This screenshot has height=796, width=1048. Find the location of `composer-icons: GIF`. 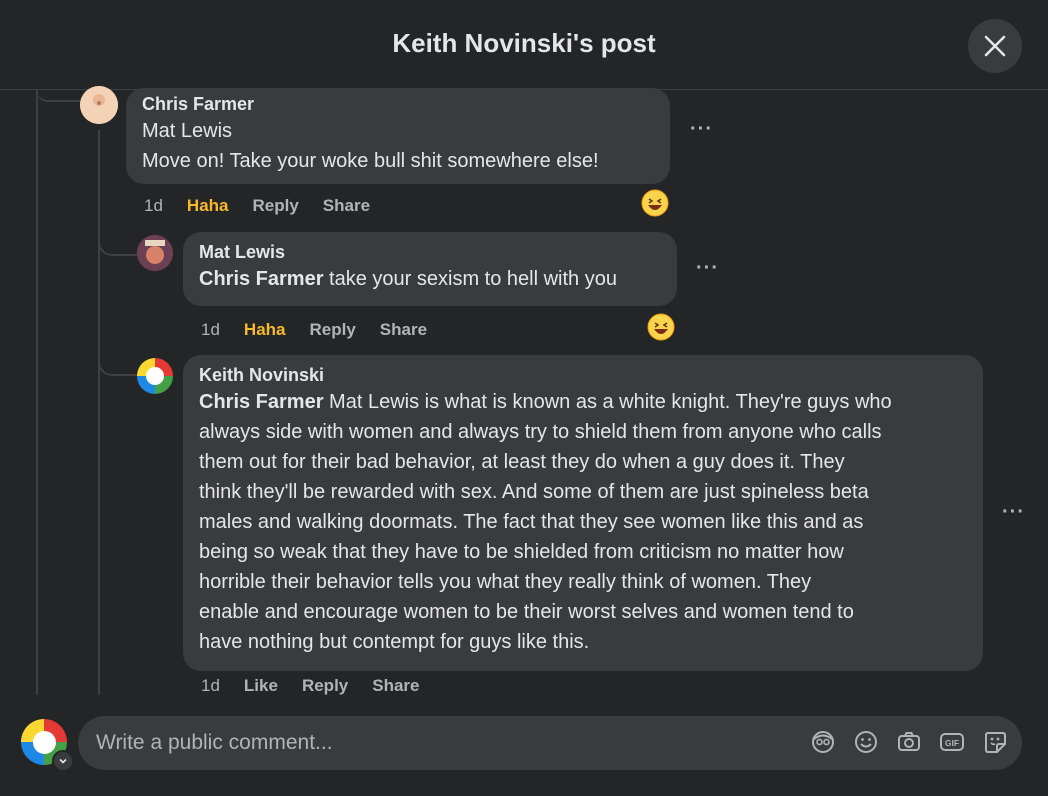

composer-icons: GIF is located at coordinates (909, 742).